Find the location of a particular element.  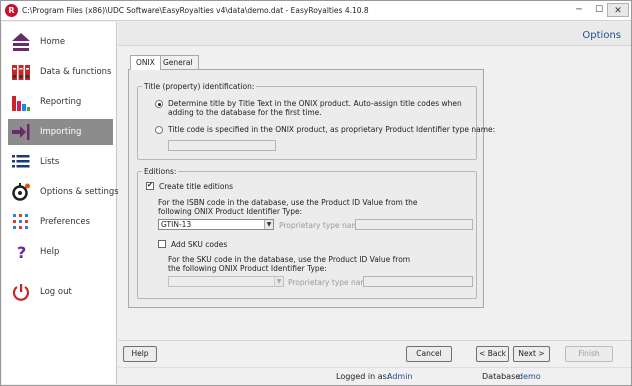

sidebar-item-label: Preferences is located at coordinates (65, 222).